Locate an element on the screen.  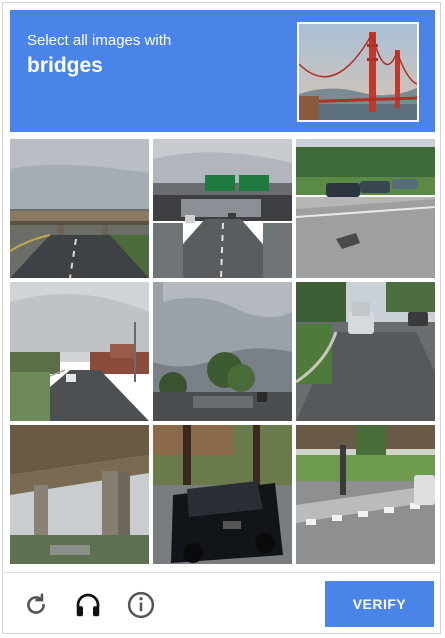
info-icon is located at coordinates (141, 605).